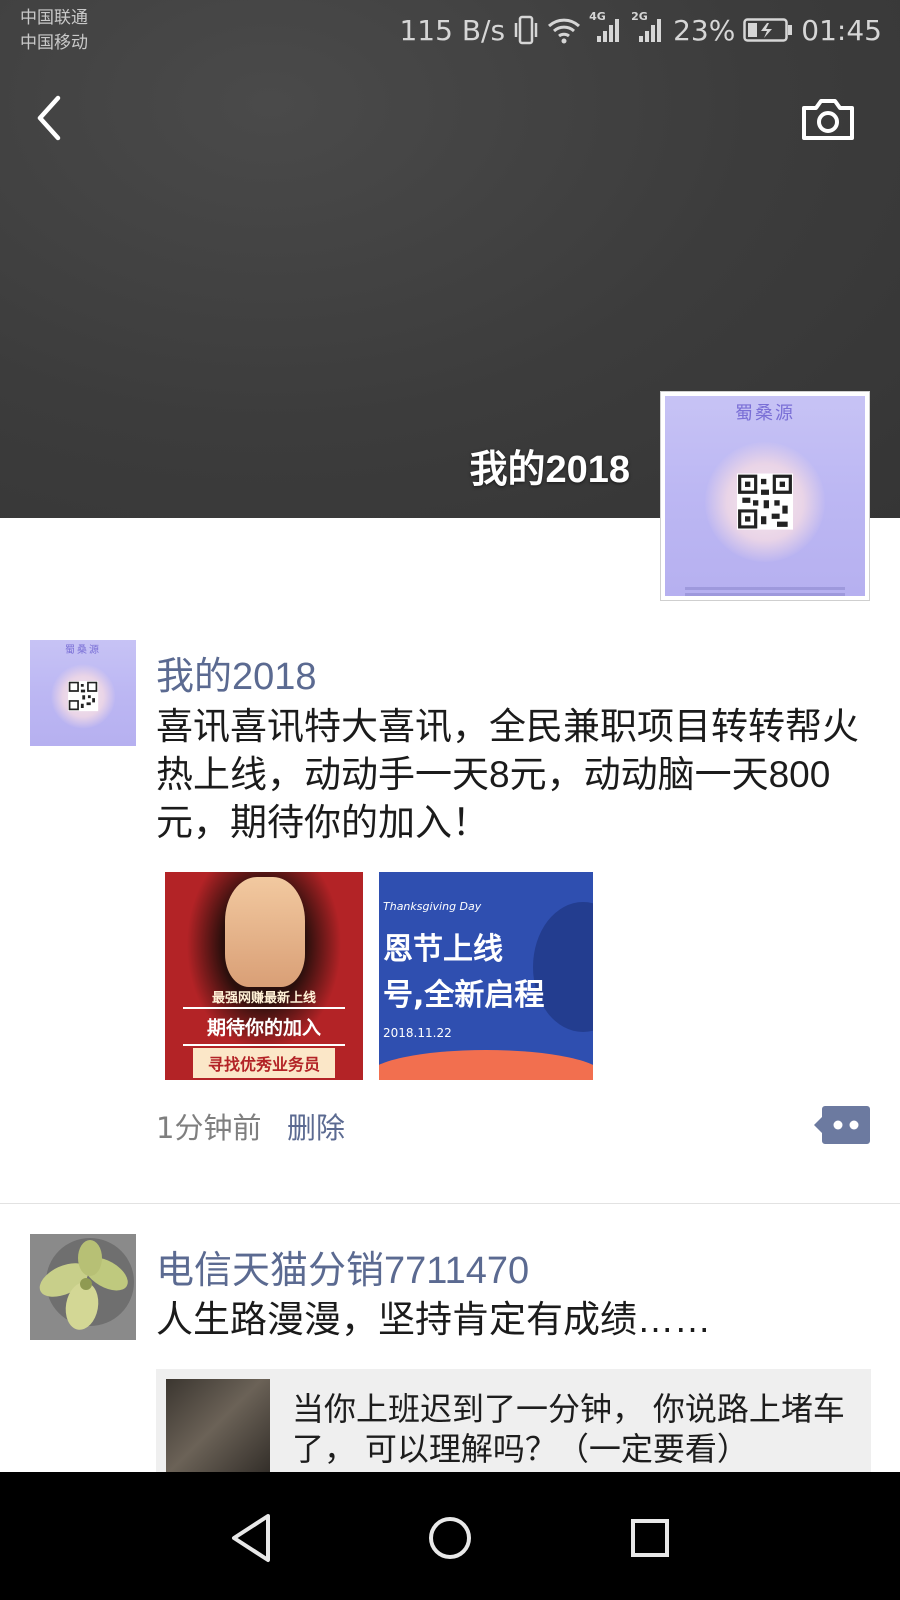 The height and width of the screenshot is (1600, 900). Describe the element at coordinates (450, 1203) in the screenshot. I see `post-divider` at that location.